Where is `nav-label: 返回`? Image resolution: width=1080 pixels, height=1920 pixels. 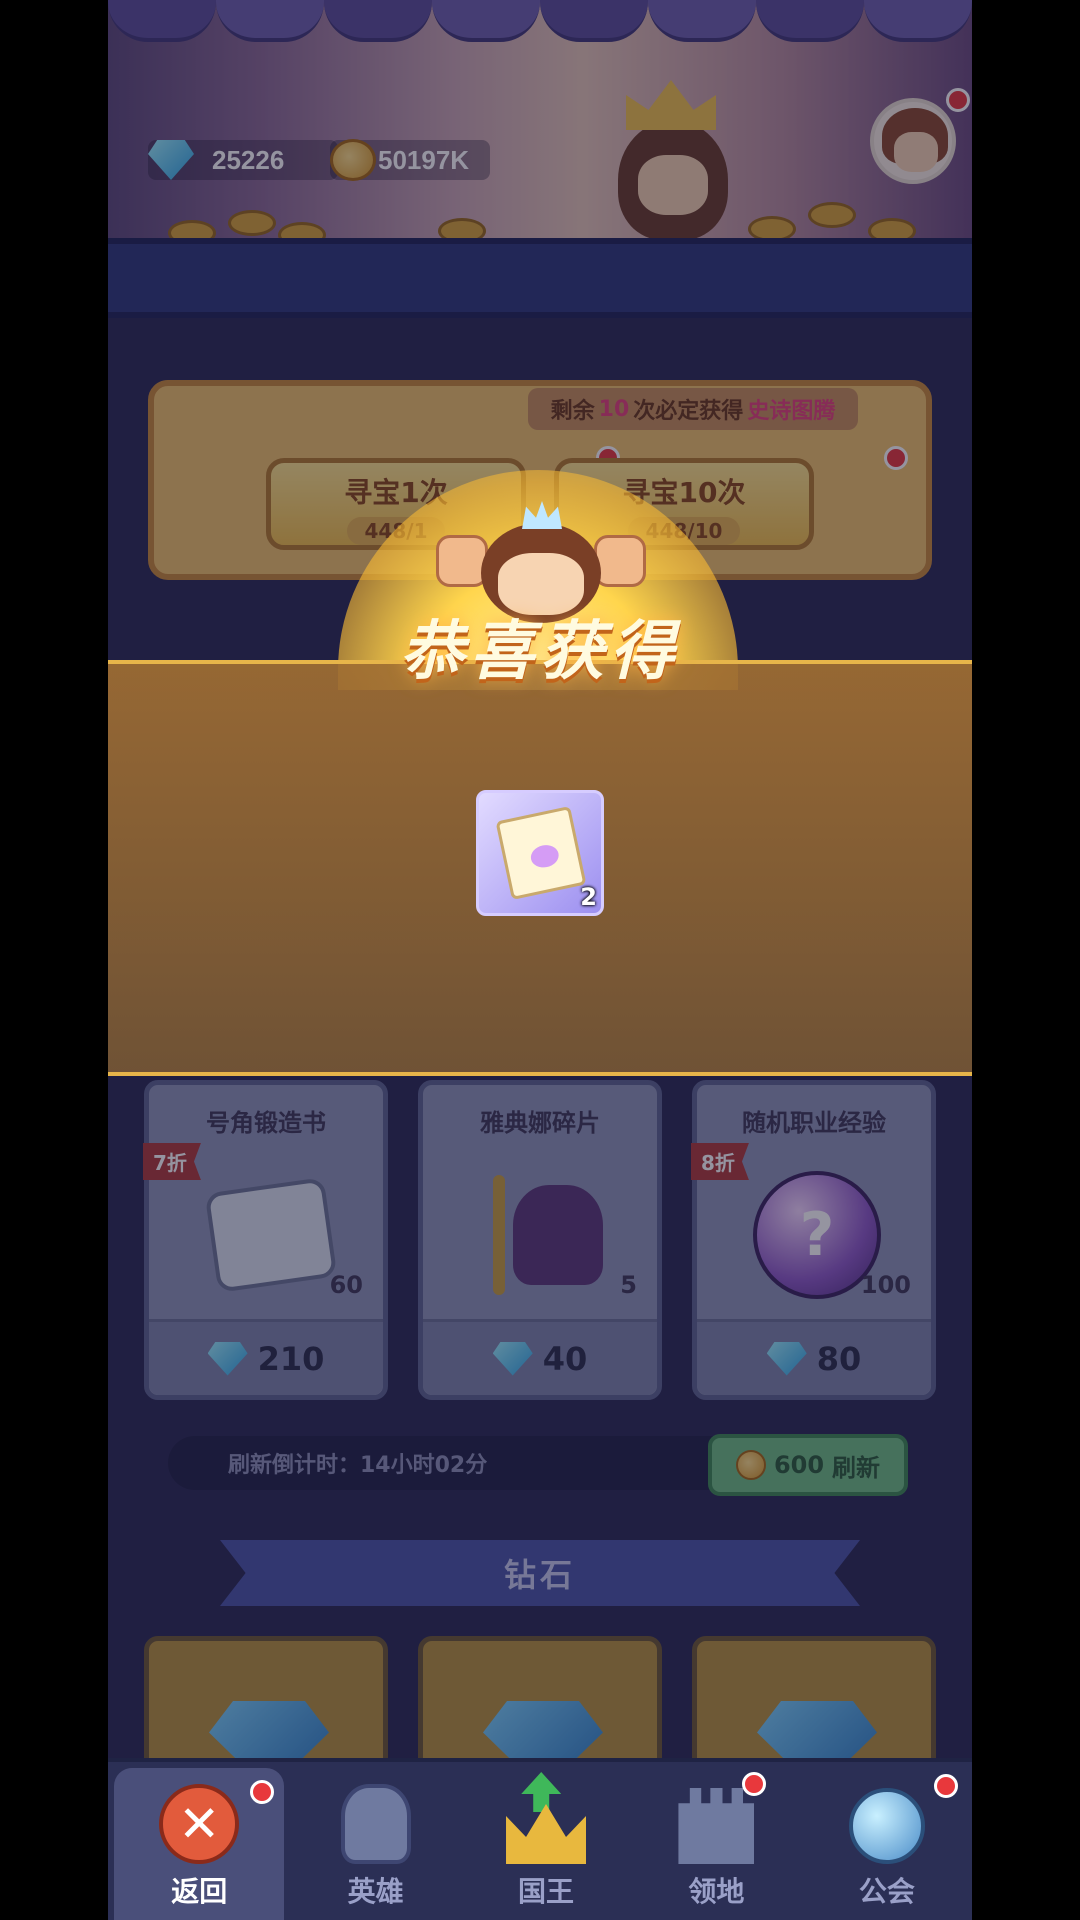
nav-label: 返回 is located at coordinates (199, 1891).